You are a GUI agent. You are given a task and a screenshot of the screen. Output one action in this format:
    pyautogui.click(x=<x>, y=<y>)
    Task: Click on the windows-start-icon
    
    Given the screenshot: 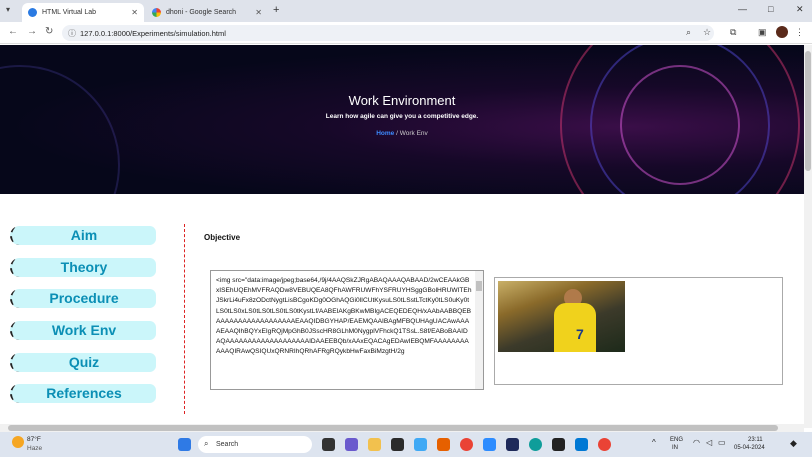 What is the action you would take?
    pyautogui.click(x=184, y=444)
    